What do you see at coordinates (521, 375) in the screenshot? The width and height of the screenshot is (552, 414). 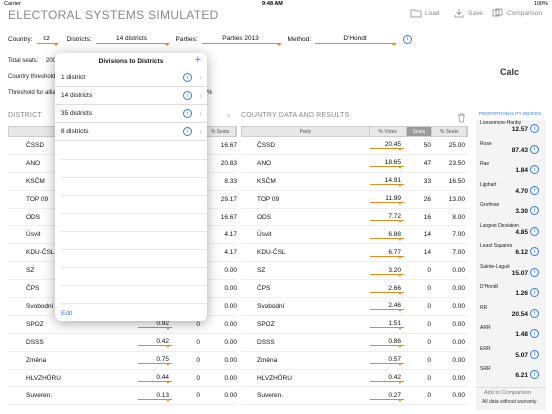 I see `index-value: 6.21` at bounding box center [521, 375].